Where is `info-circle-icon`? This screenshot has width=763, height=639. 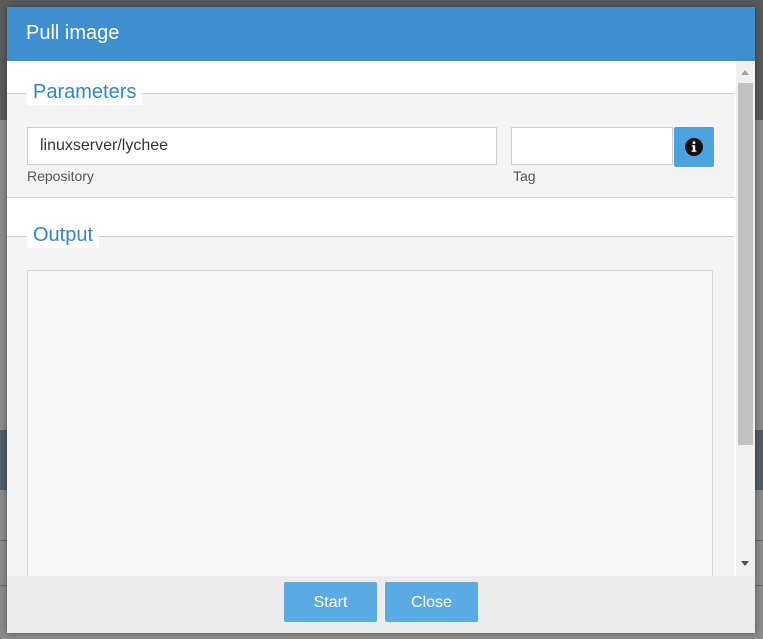
info-circle-icon is located at coordinates (694, 147).